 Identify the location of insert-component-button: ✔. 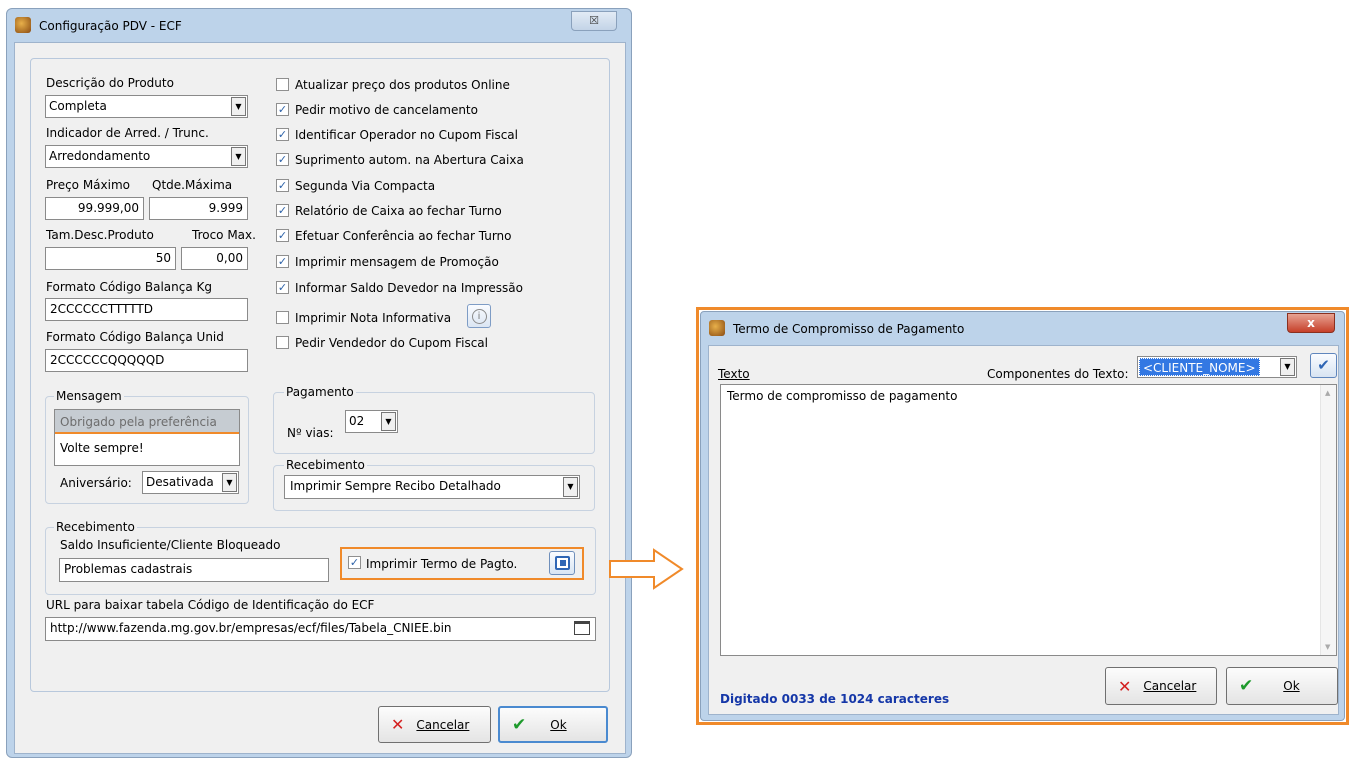
(1323, 365).